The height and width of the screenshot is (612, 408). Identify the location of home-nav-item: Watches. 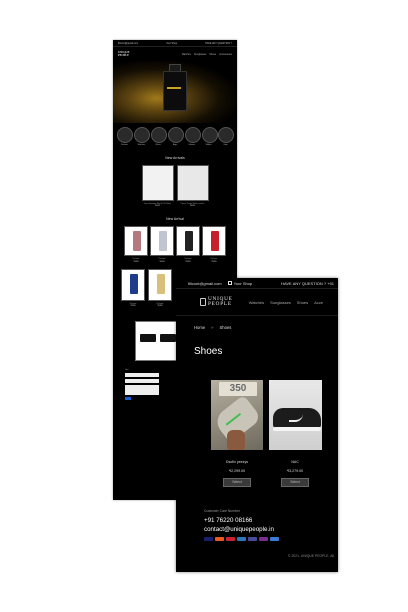
(186, 54).